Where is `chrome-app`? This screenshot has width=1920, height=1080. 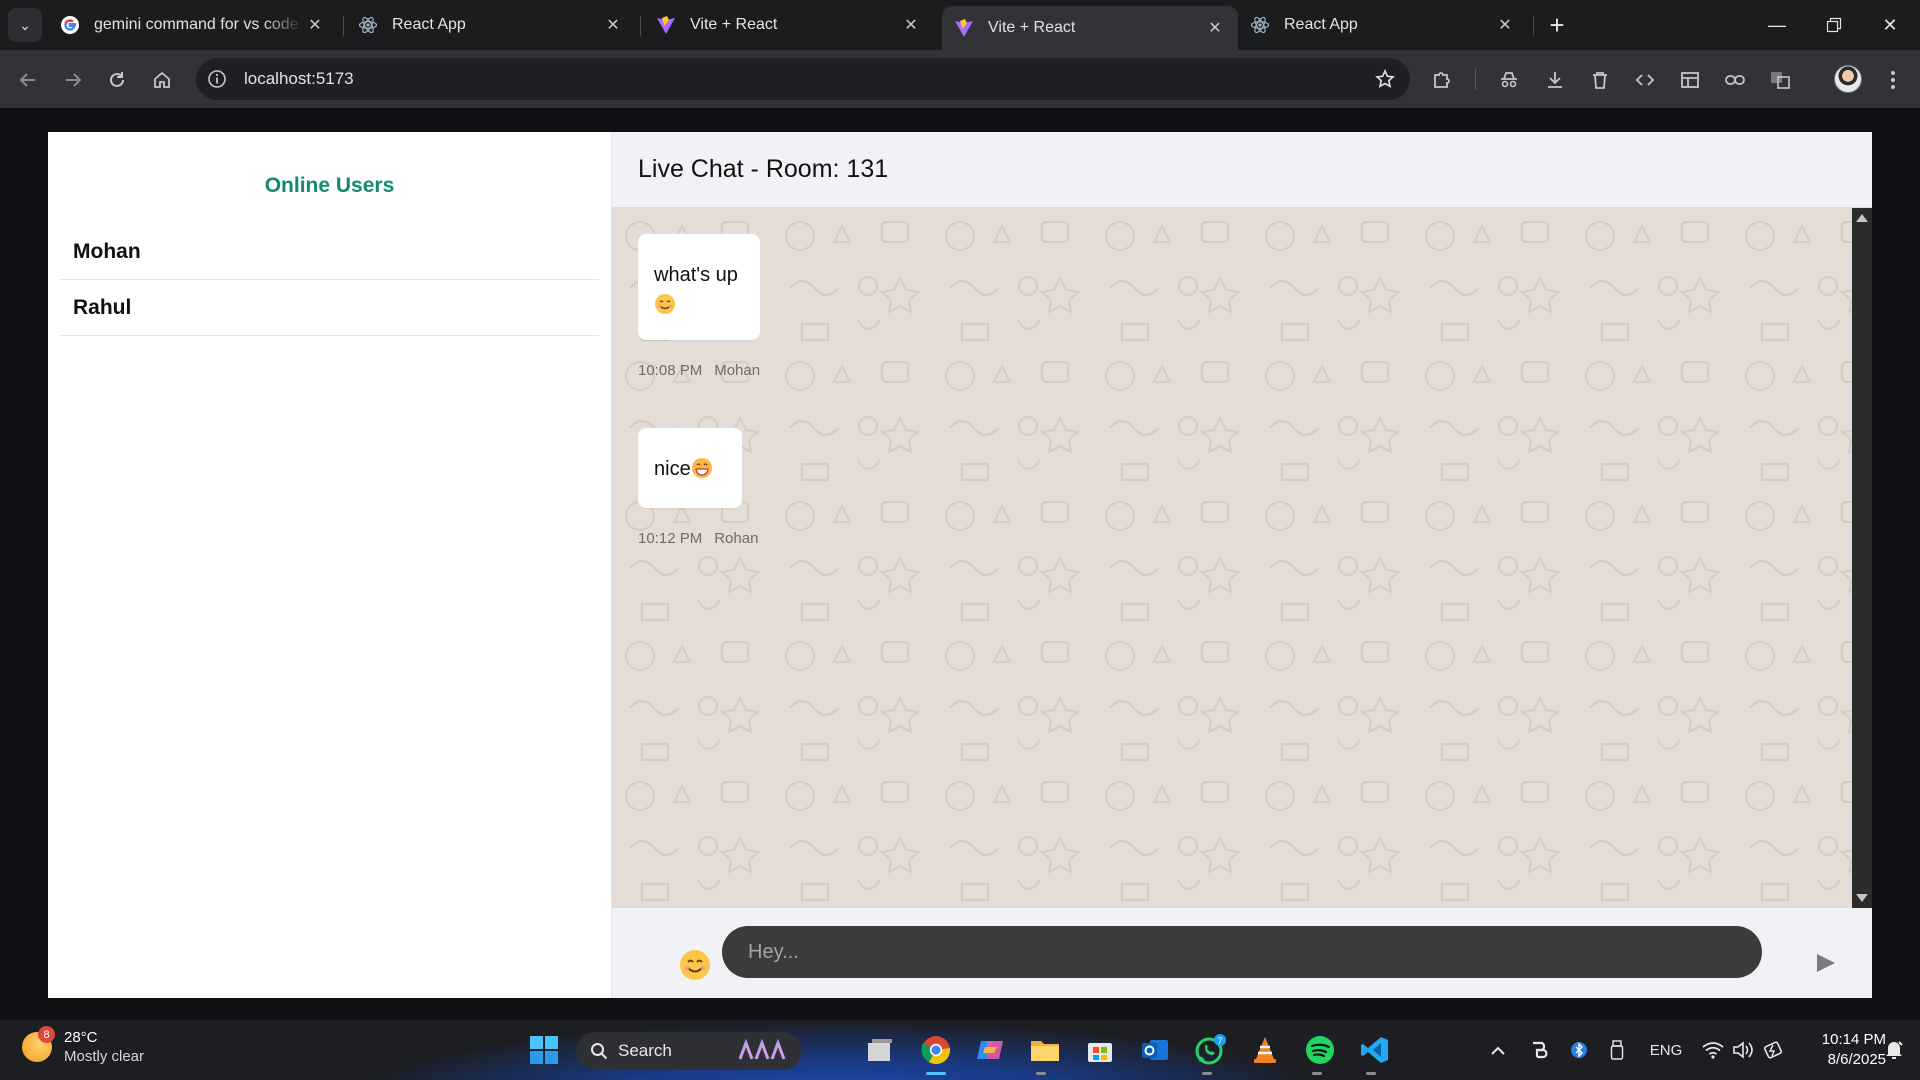 chrome-app is located at coordinates (936, 1050).